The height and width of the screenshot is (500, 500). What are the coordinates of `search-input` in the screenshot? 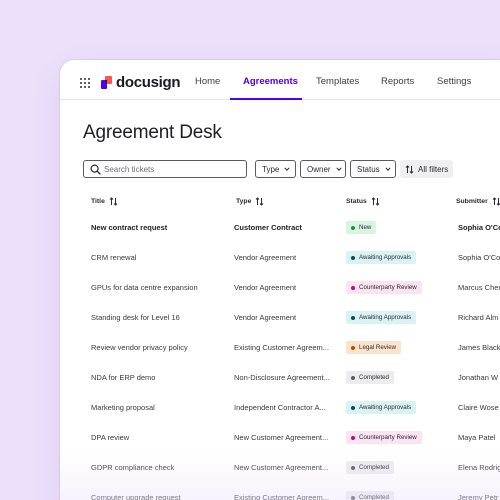 It's located at (173, 169).